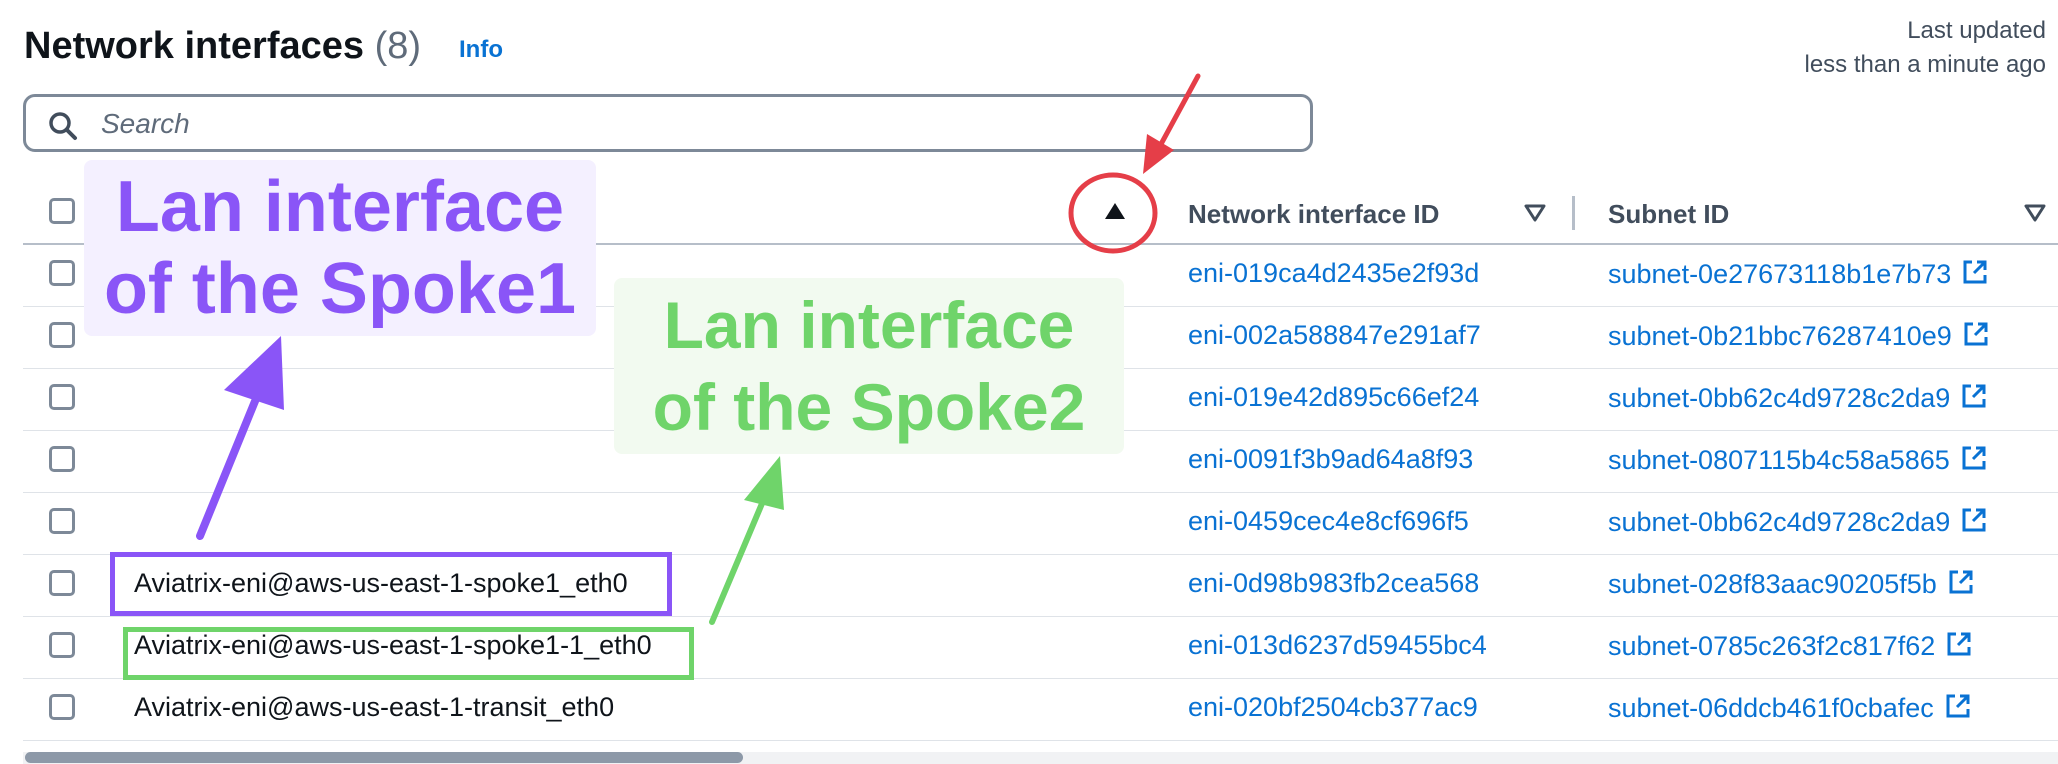 The image size is (2058, 764). What do you see at coordinates (1172, 123) in the screenshot?
I see `red-arrow-icon` at bounding box center [1172, 123].